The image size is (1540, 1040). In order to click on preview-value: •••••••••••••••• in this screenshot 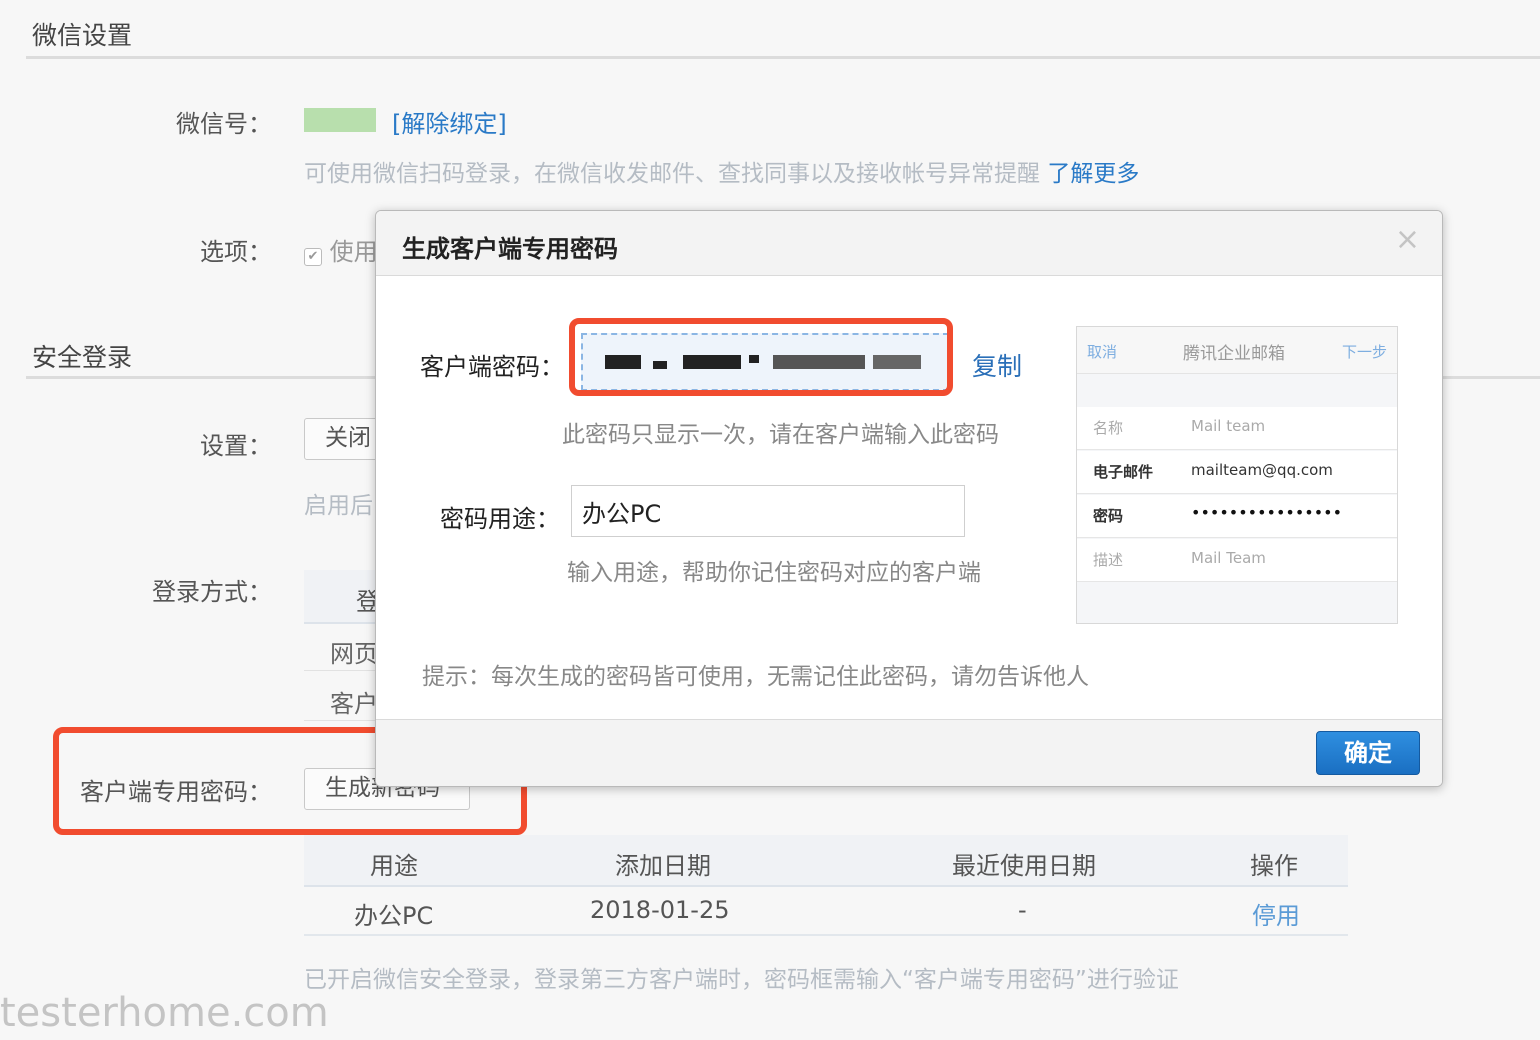, I will do `click(1266, 512)`.